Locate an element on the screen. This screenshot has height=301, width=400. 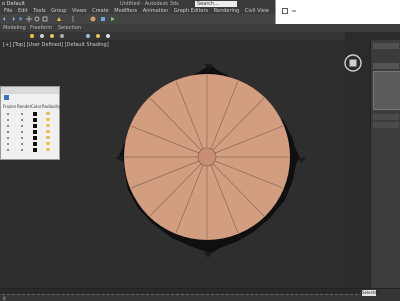
redo-icon is located at coordinates (13, 19).